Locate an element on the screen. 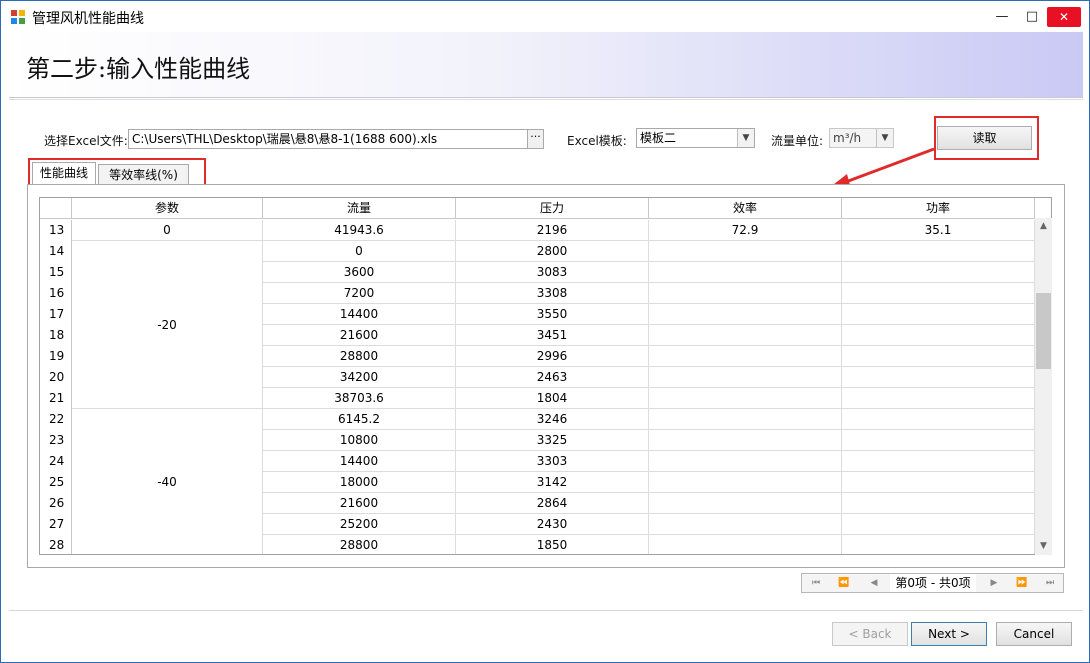  maximize-button: □ is located at coordinates (1032, 16).